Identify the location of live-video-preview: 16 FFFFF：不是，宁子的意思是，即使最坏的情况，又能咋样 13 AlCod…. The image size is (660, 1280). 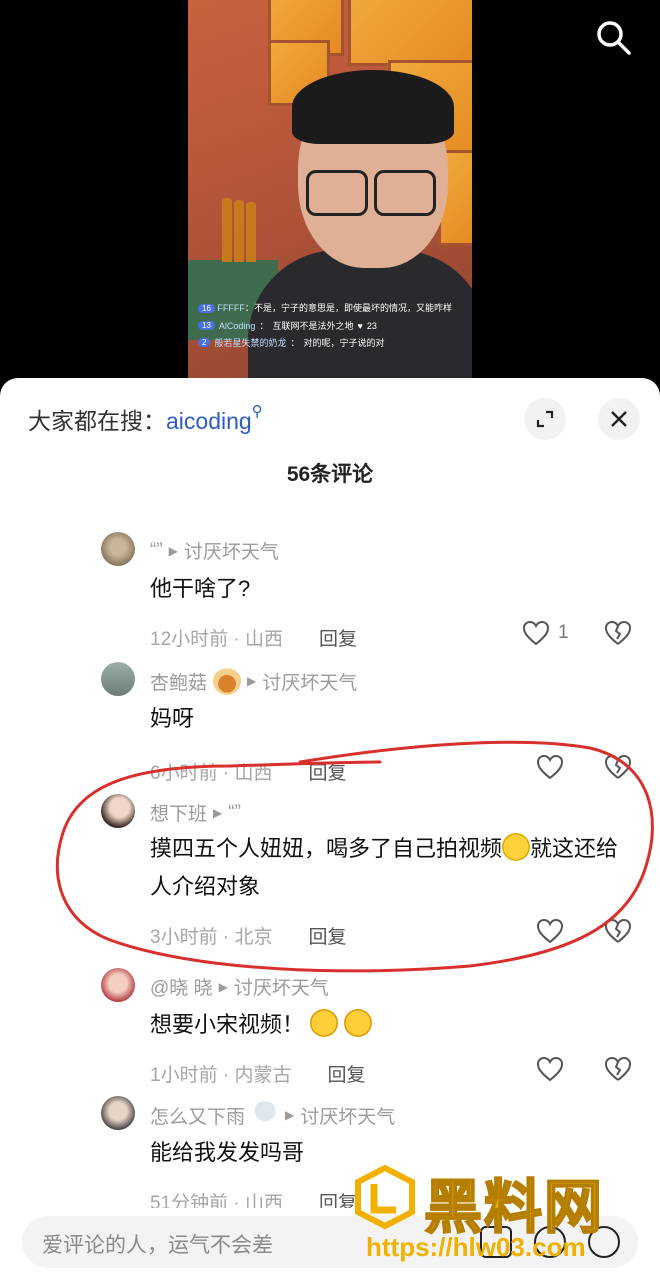
(330, 190).